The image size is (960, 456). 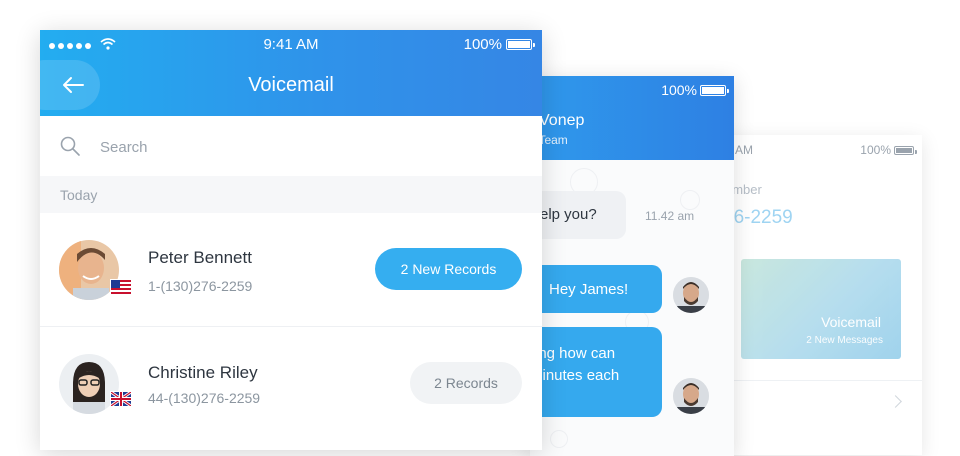 I want to click on records-button: 2 Records, so click(x=466, y=383).